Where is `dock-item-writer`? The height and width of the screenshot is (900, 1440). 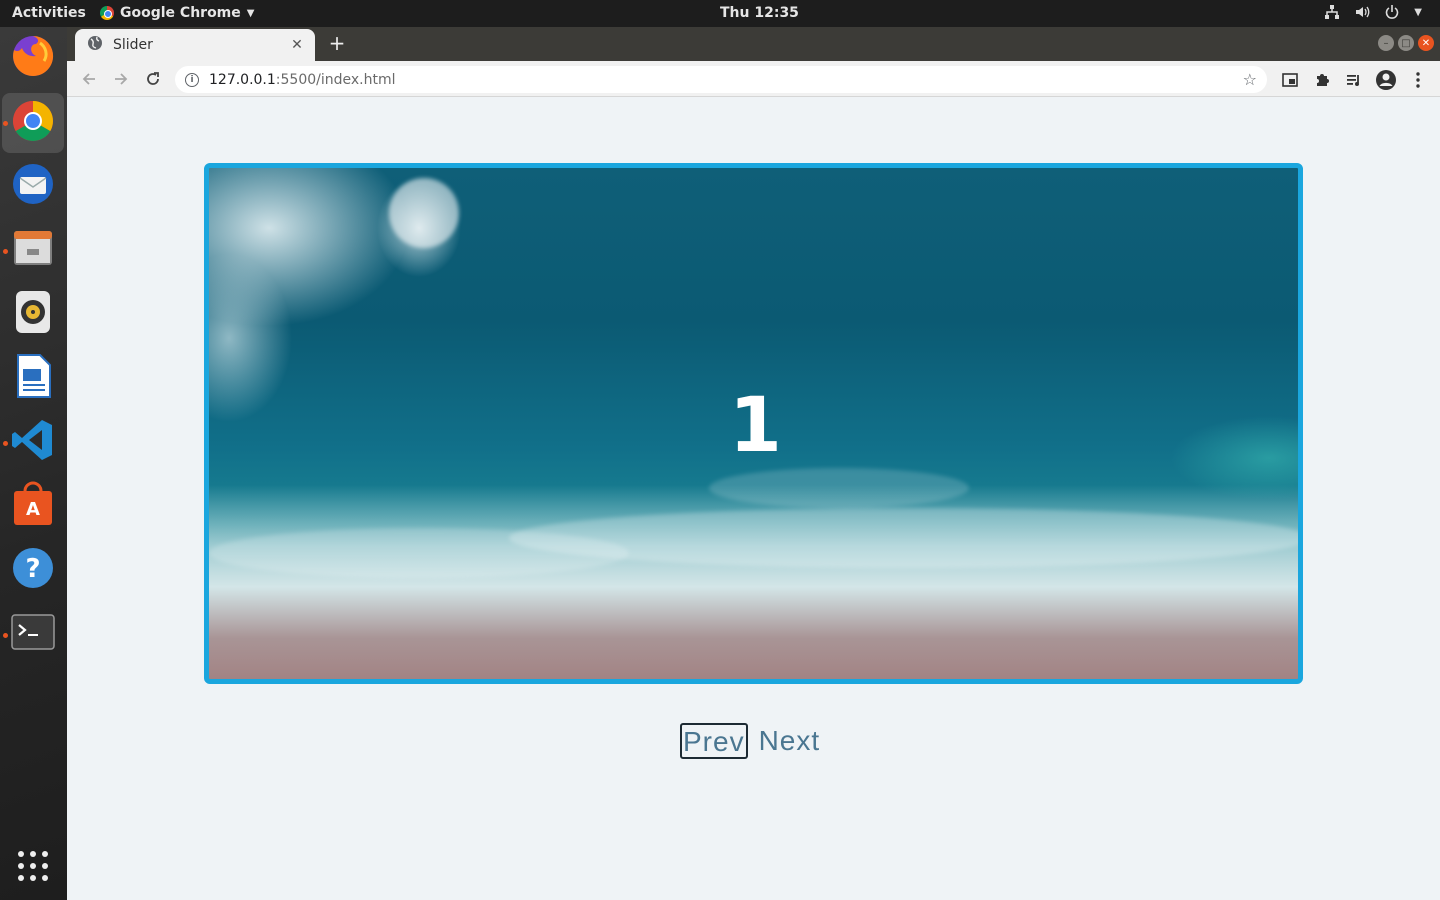 dock-item-writer is located at coordinates (33, 378).